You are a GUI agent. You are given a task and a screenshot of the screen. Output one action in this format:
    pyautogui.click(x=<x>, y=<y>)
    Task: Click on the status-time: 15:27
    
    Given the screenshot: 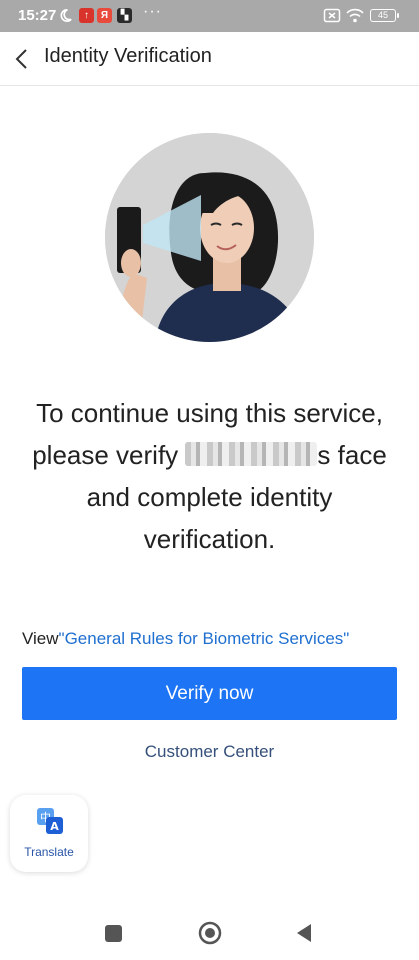 What is the action you would take?
    pyautogui.click(x=37, y=15)
    